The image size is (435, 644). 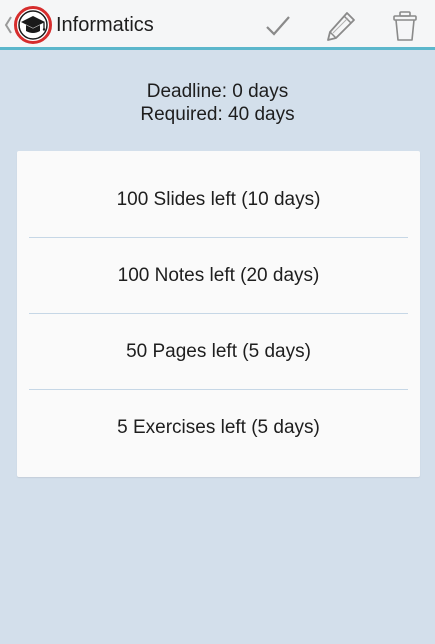 What do you see at coordinates (218, 352) in the screenshot?
I see `task-item-pages: 50 Pages left (5 days)` at bounding box center [218, 352].